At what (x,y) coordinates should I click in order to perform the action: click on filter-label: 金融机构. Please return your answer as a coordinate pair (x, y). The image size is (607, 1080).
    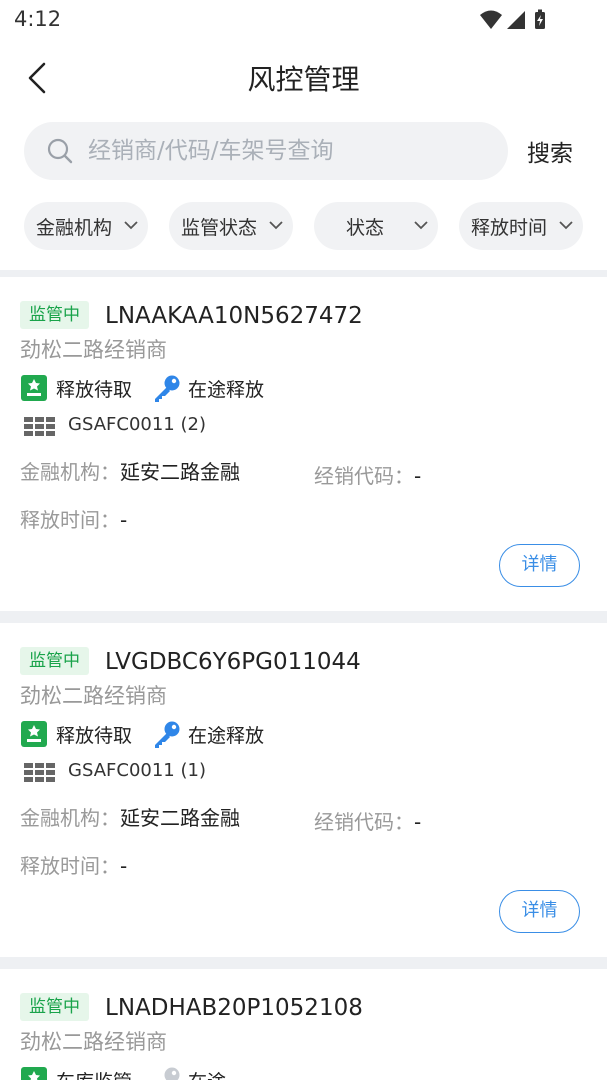
    Looking at the image, I should click on (74, 228).